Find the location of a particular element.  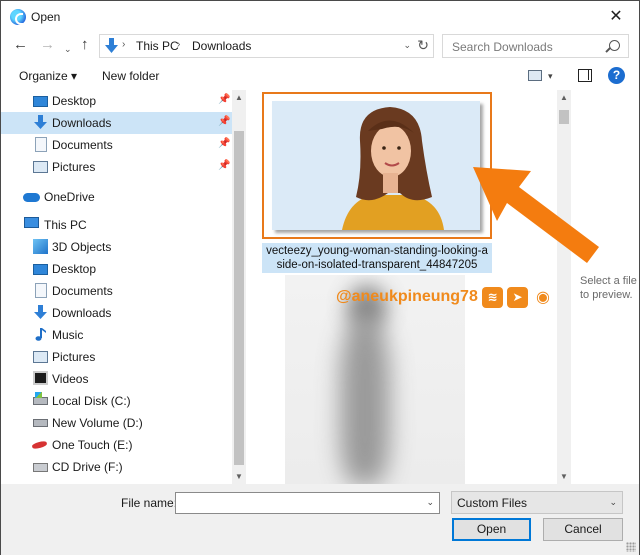

sidebar-item-this-pc: This PC is located at coordinates (116, 225).